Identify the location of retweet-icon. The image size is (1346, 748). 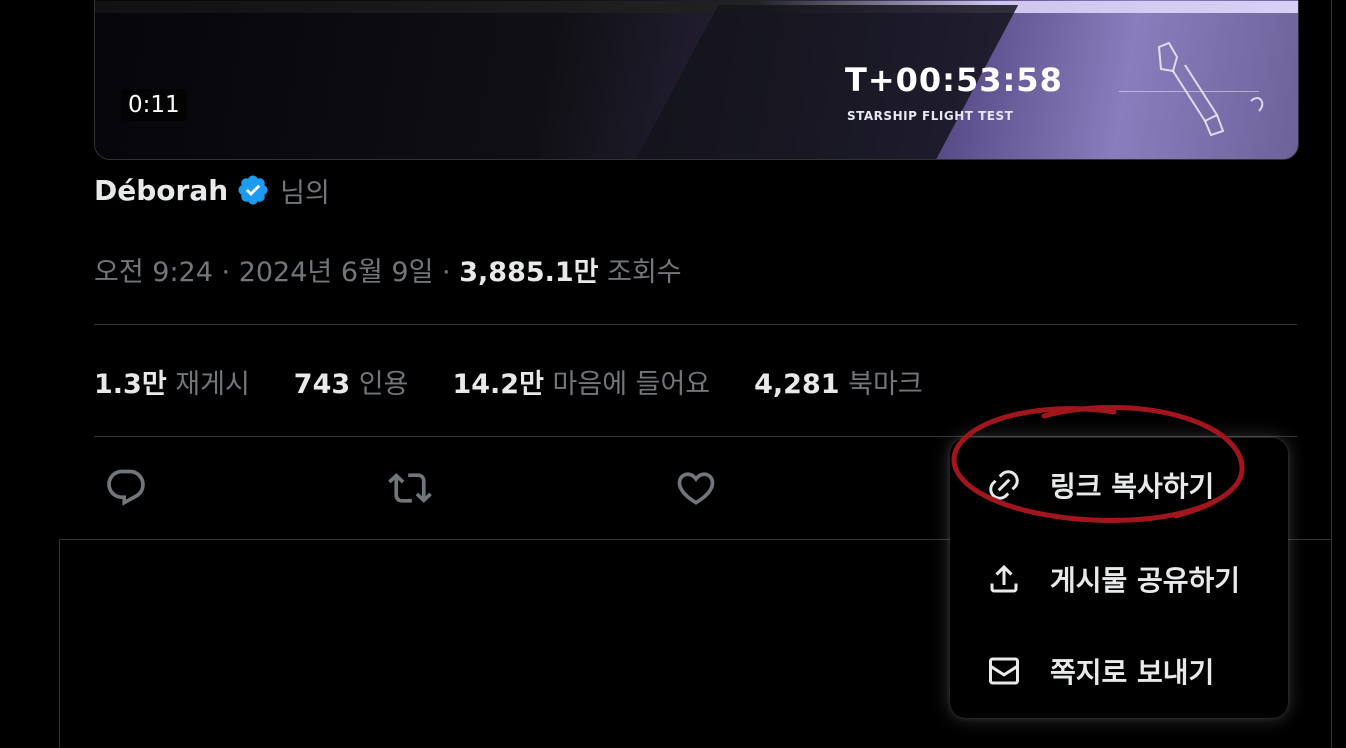
(410, 488).